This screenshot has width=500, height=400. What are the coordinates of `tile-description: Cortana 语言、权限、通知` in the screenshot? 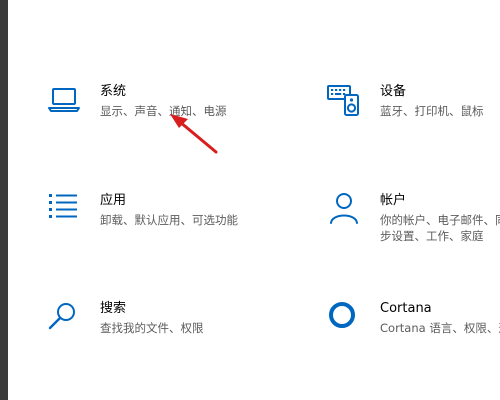 It's located at (440, 328).